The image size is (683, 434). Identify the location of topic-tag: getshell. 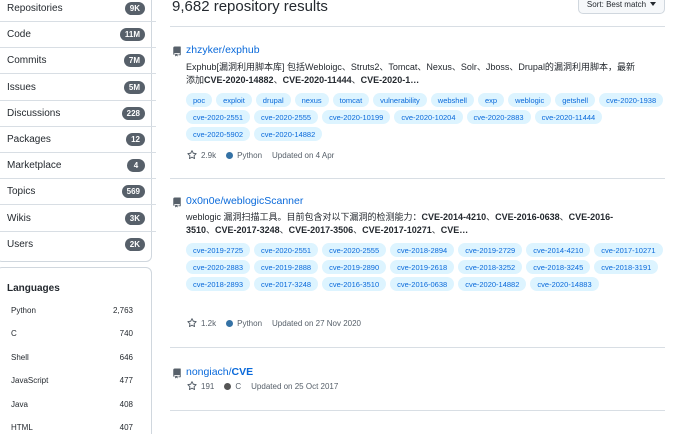
(575, 100).